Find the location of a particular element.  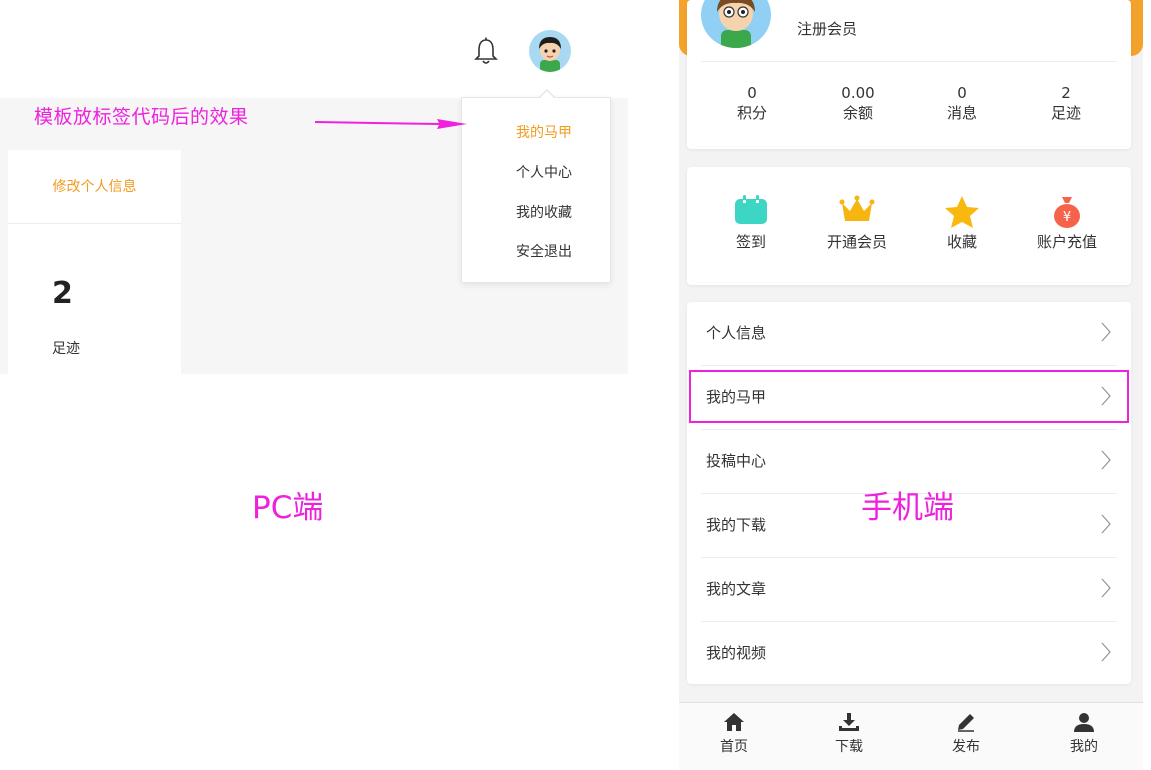

action-label: 收藏 is located at coordinates (961, 242).